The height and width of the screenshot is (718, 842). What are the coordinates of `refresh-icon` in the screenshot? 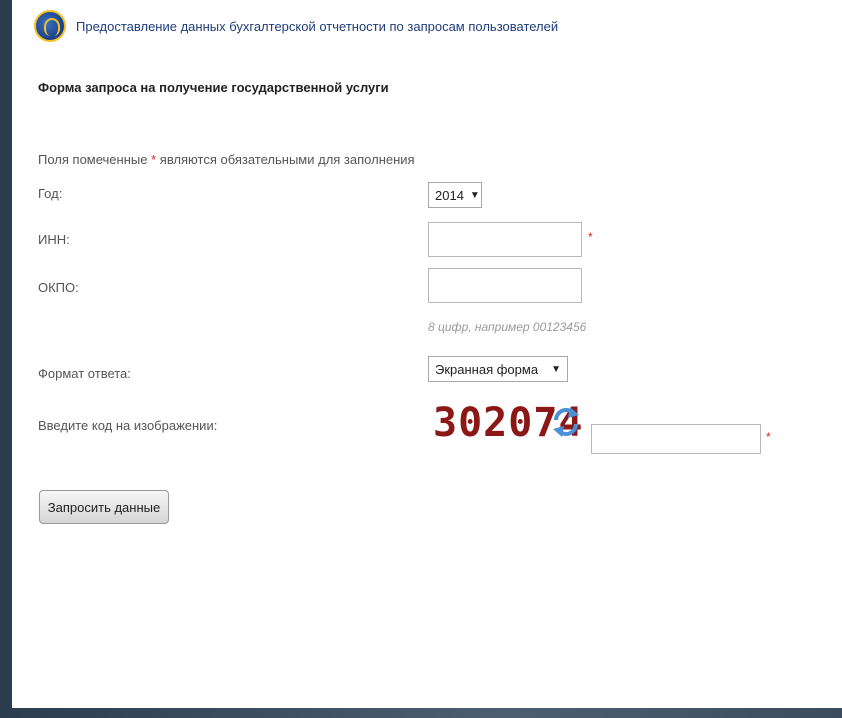 It's located at (566, 422).